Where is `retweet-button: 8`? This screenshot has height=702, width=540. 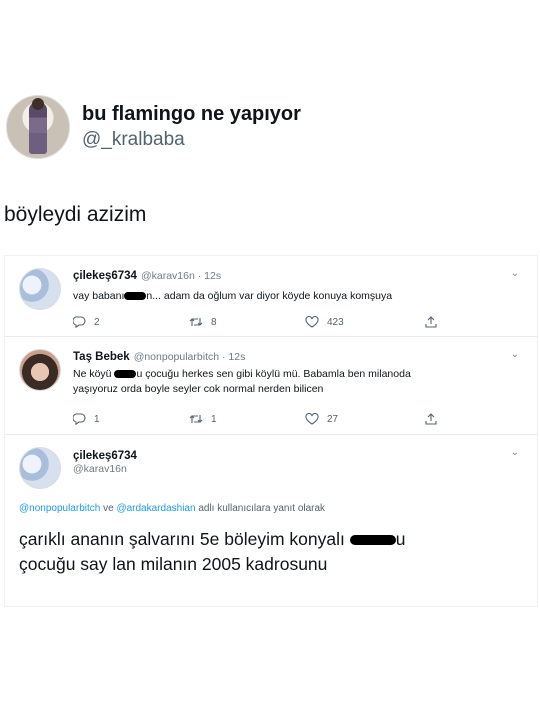
retweet-button: 8 is located at coordinates (247, 322).